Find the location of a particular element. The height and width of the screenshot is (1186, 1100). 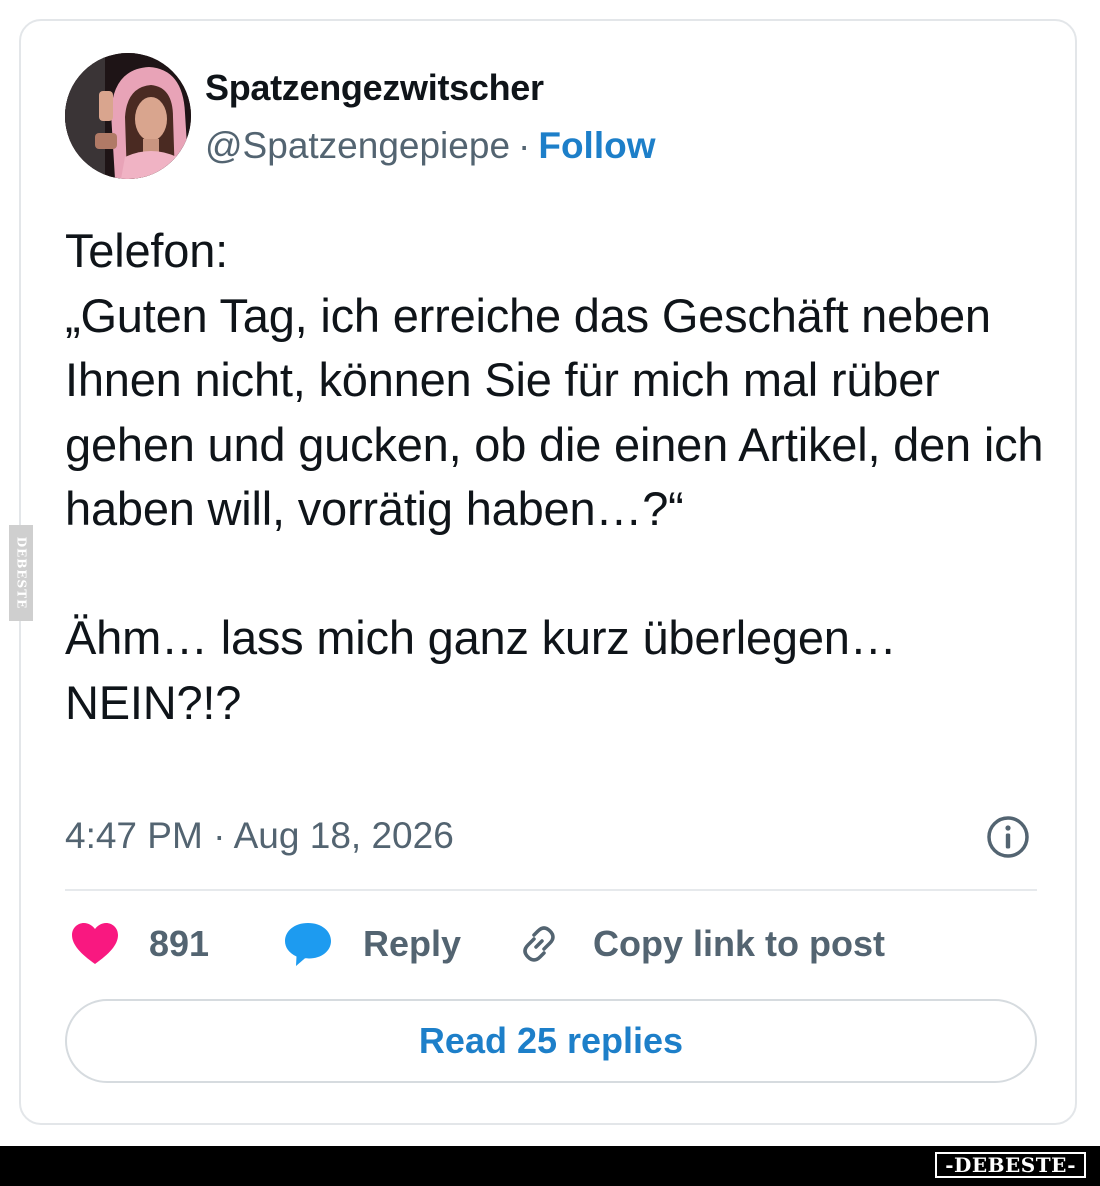

bottom-watermark-logo: -DEBESTE- is located at coordinates (1010, 1165).